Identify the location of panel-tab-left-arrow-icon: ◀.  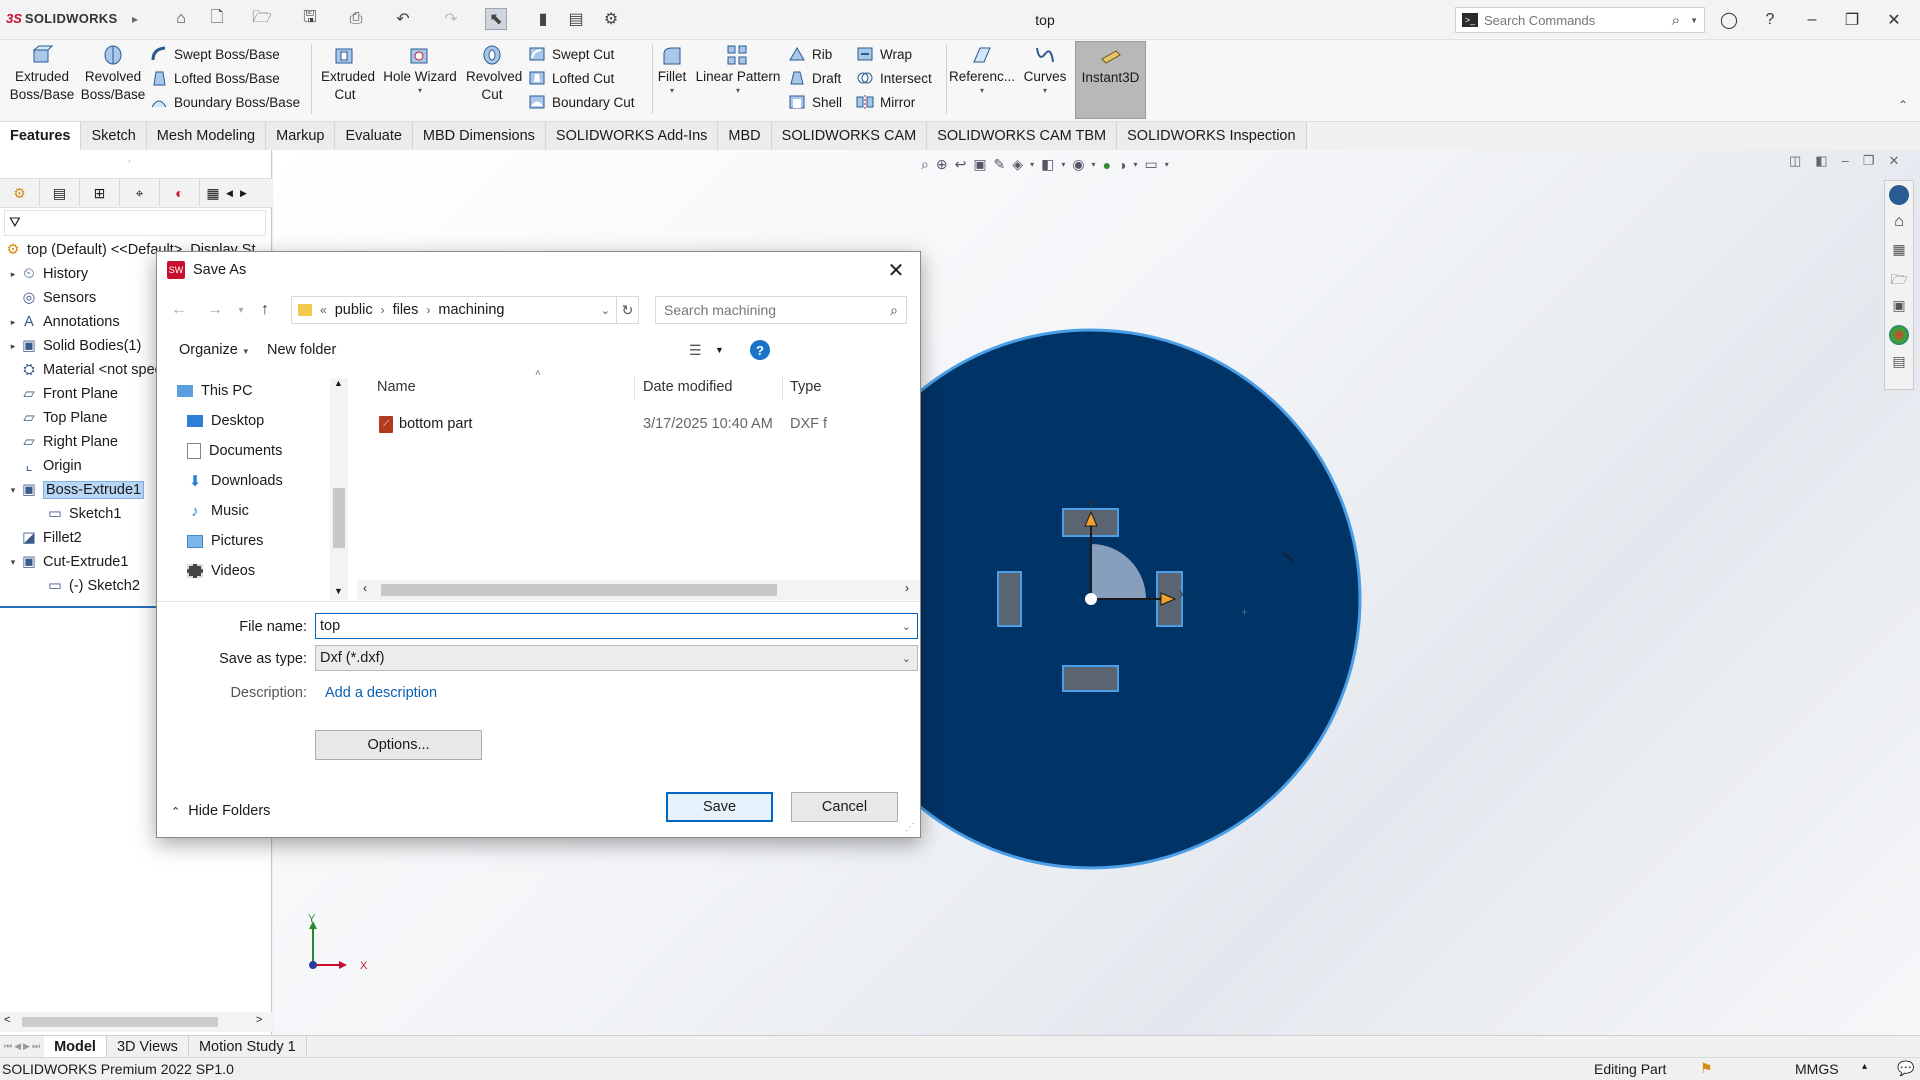
(233, 193).